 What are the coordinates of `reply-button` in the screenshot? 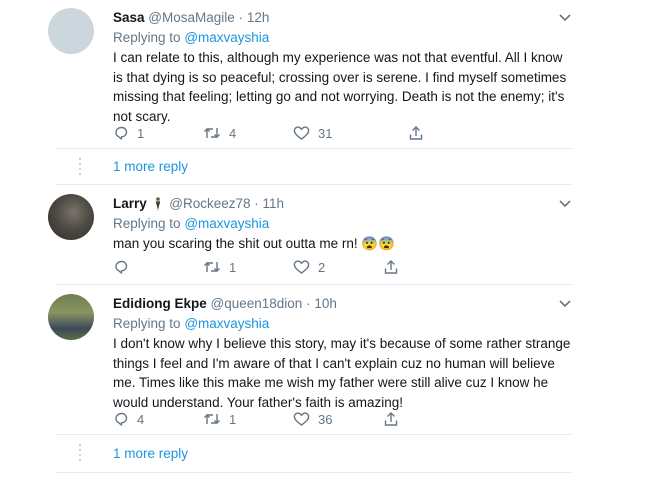 It's located at (125, 267).